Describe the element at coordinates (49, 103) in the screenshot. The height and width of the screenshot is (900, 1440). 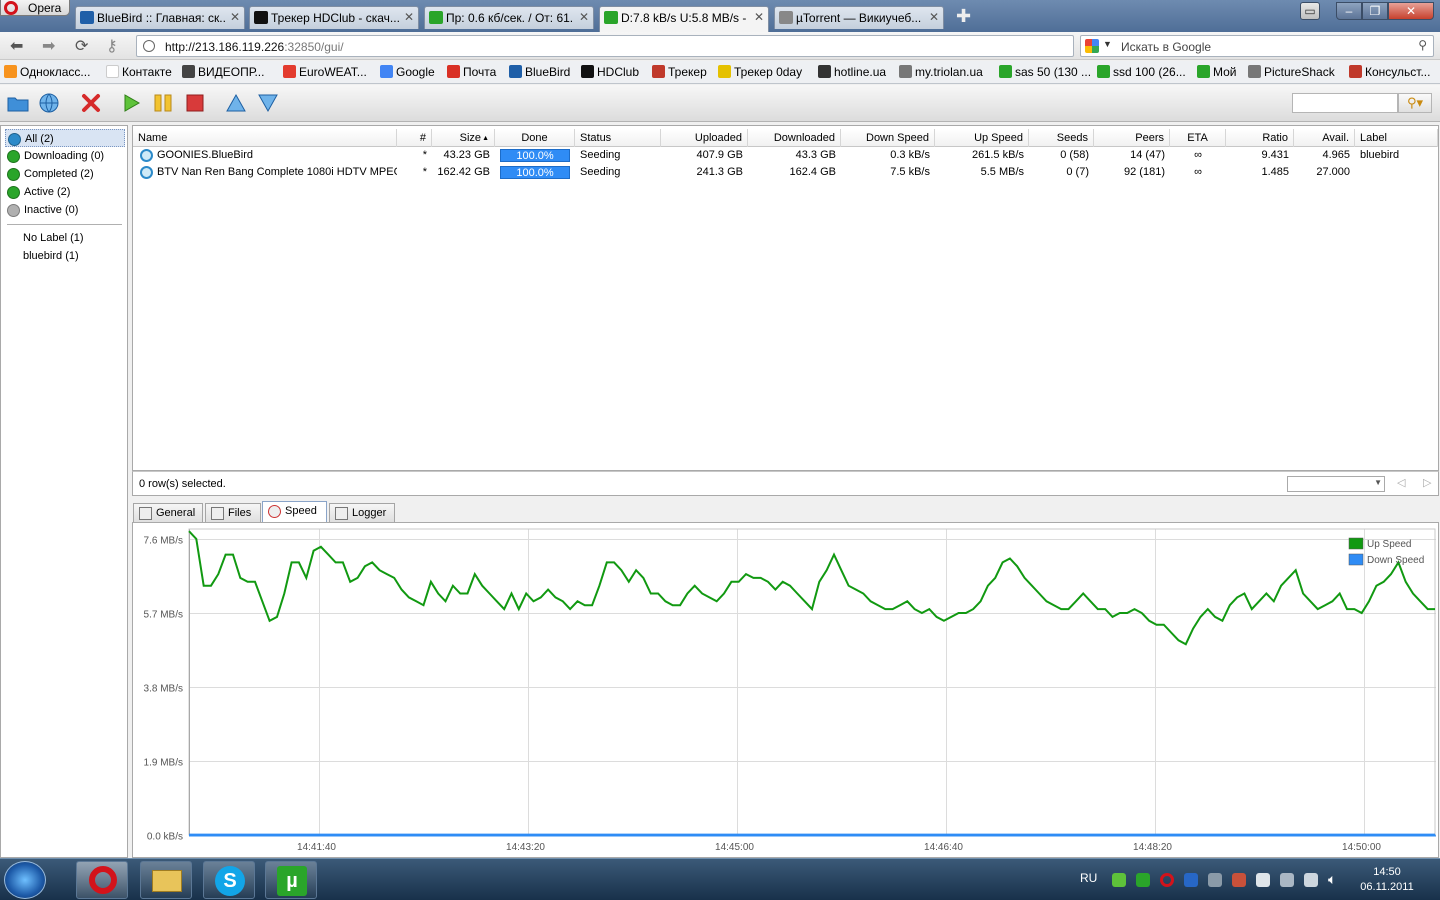
I see `add-url-globe-icon` at that location.